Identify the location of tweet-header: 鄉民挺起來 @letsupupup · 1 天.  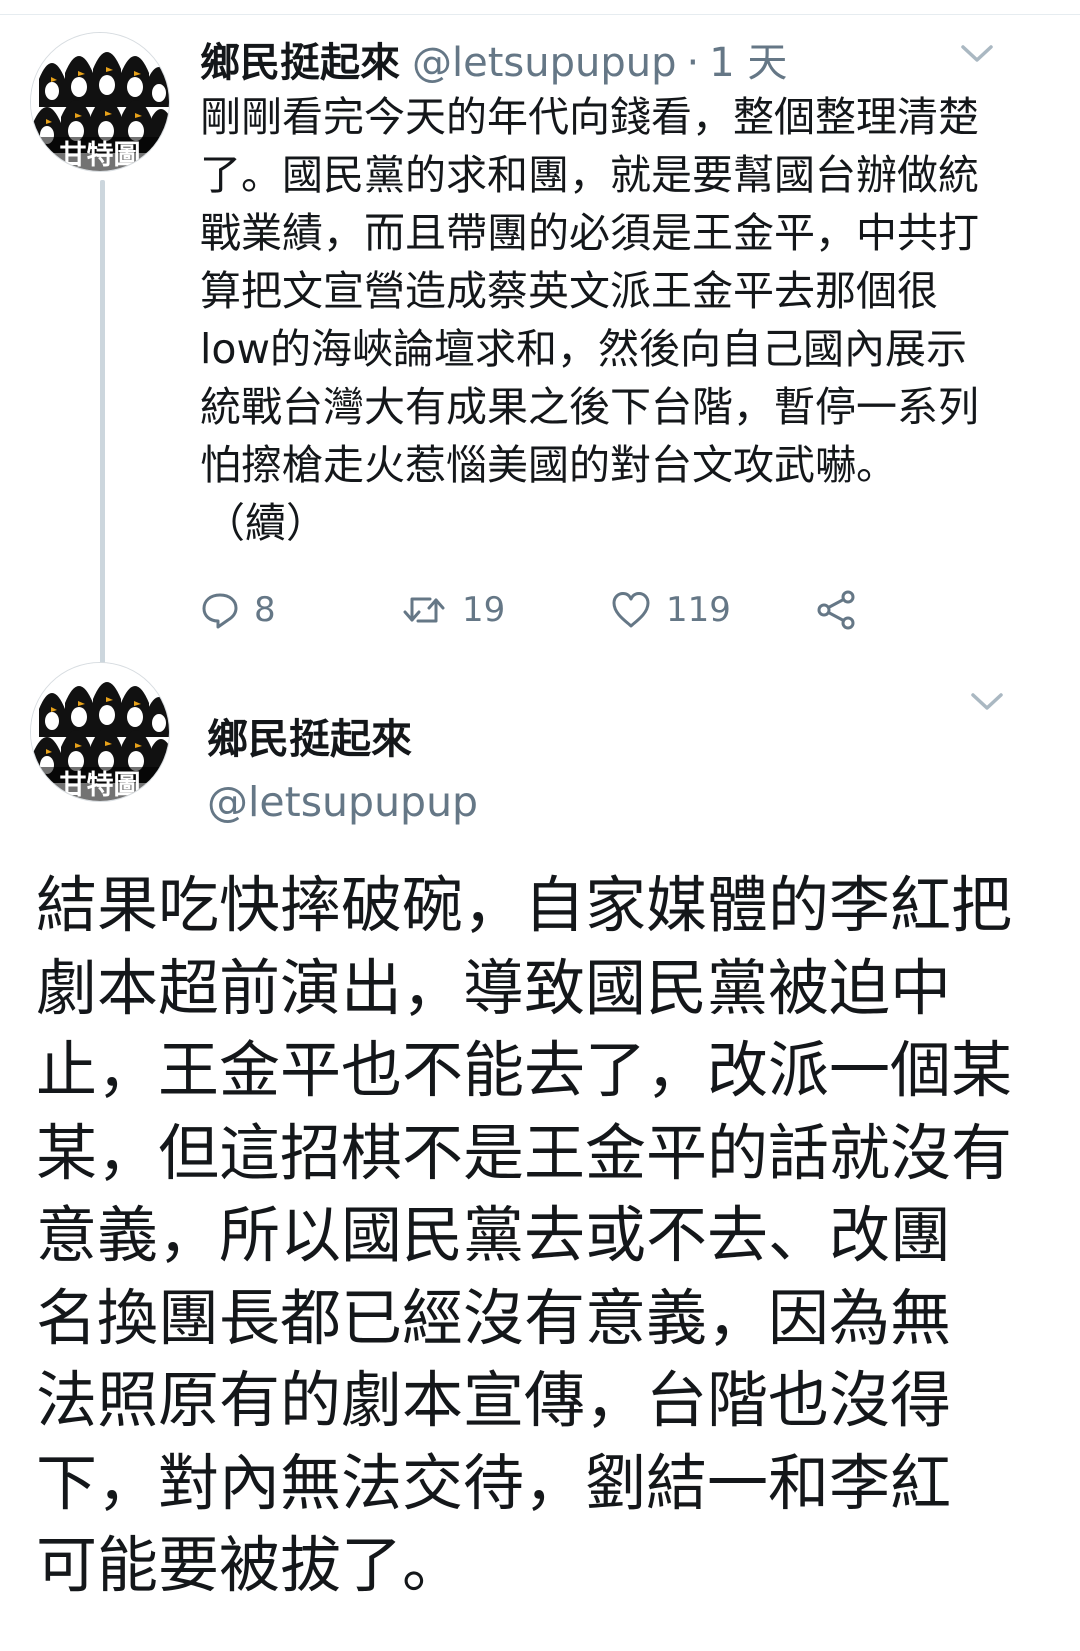
(493, 58).